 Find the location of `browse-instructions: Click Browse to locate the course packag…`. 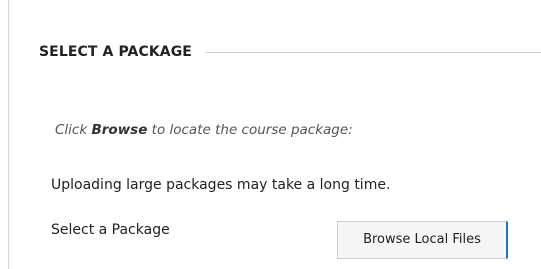

browse-instructions: Click Browse to locate the course packag… is located at coordinates (204, 130).